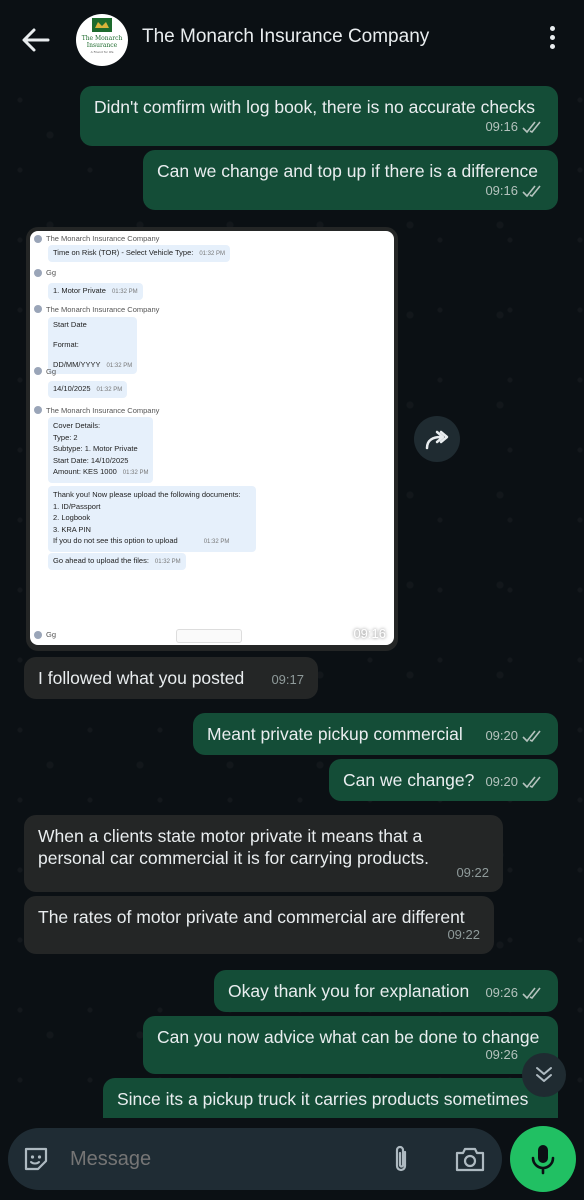 The width and height of the screenshot is (584, 1200). Describe the element at coordinates (287, 679) in the screenshot. I see `message-time: 09:17` at that location.